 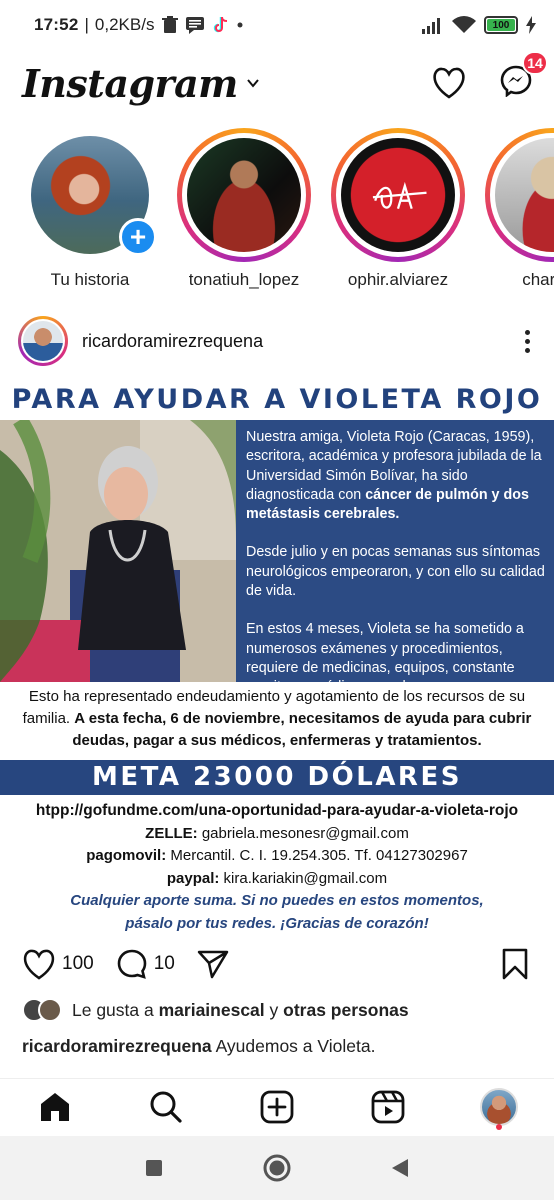 What do you see at coordinates (531, 25) in the screenshot?
I see `charging-icon` at bounding box center [531, 25].